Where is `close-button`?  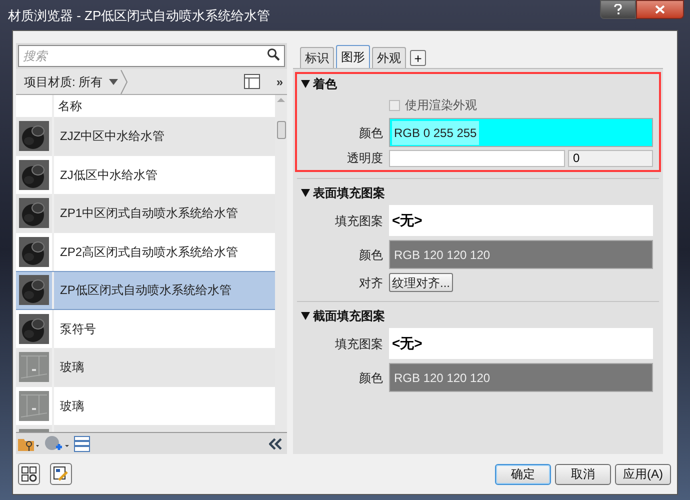 close-button is located at coordinates (660, 9).